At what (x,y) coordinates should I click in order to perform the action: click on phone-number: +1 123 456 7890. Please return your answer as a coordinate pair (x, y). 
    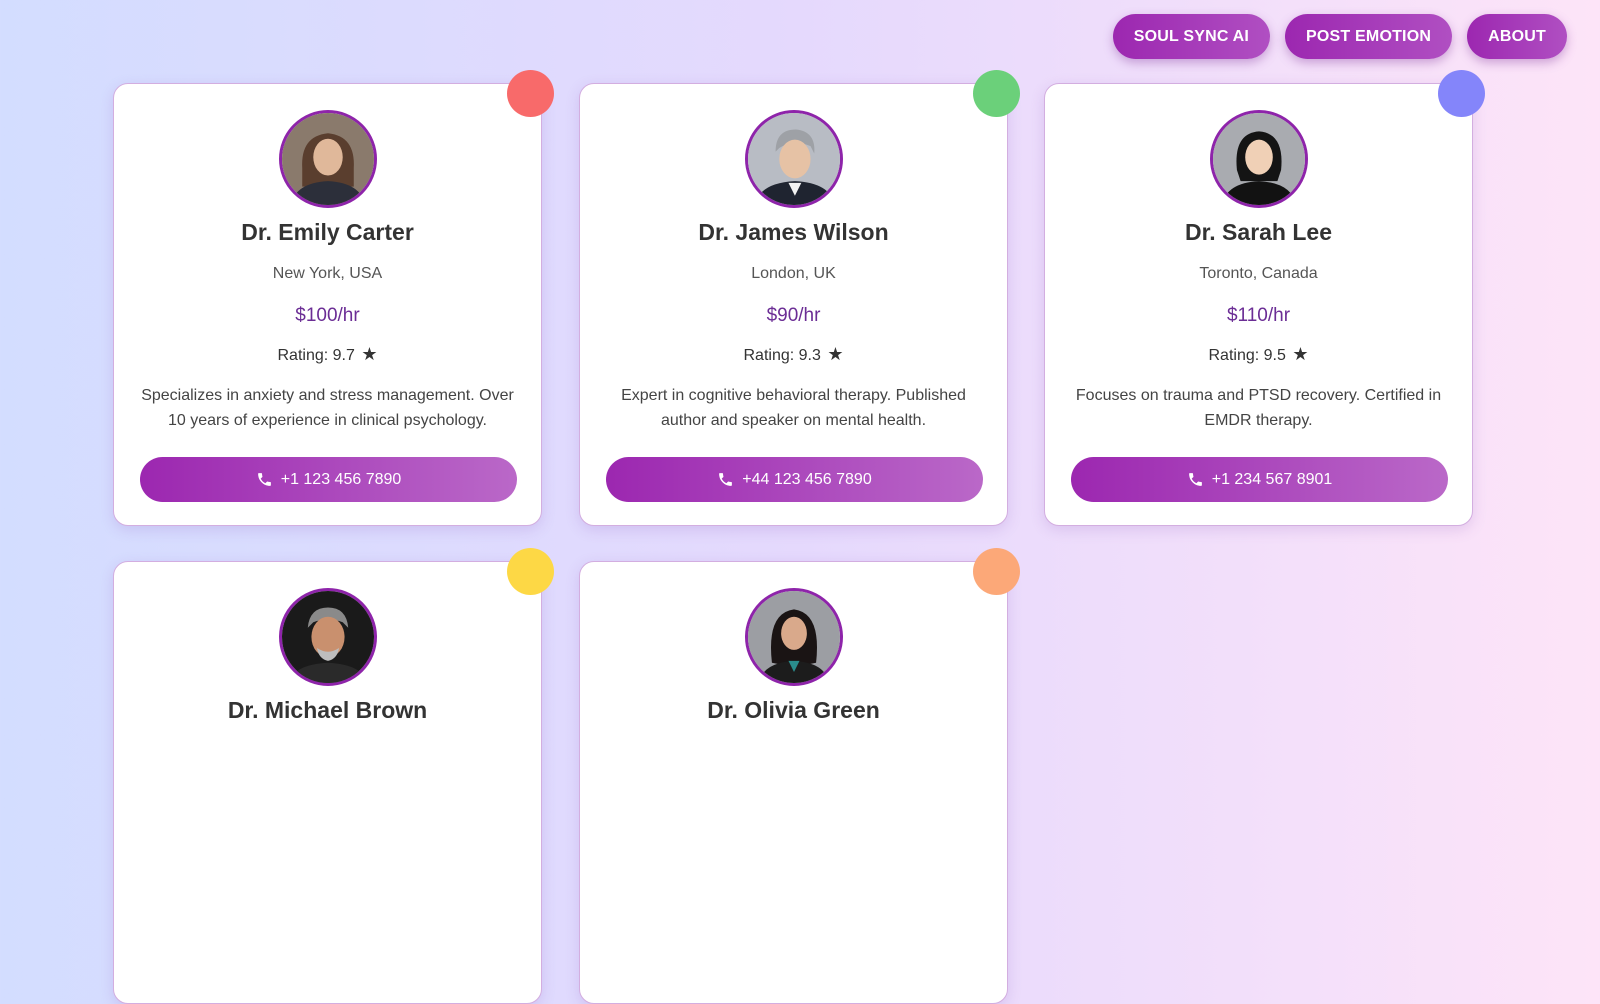
    Looking at the image, I should click on (341, 479).